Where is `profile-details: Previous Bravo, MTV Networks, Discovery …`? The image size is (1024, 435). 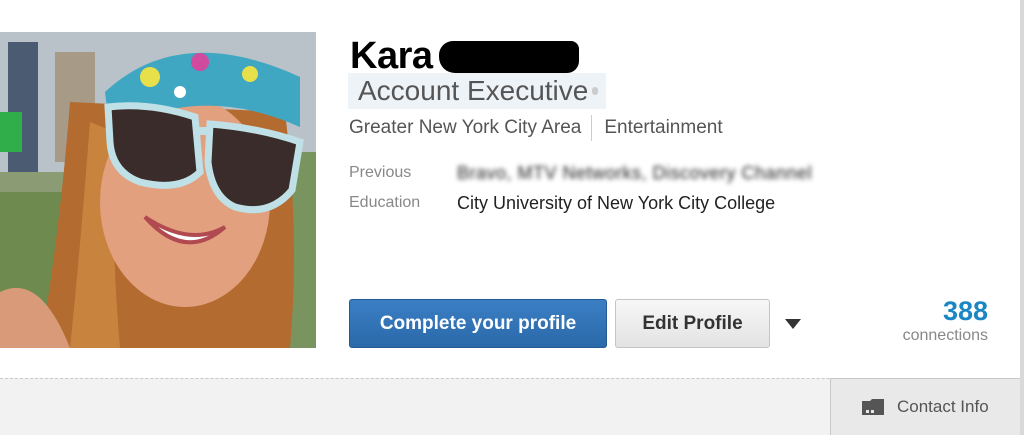
profile-details: Previous Bravo, MTV Networks, Discovery … is located at coordinates (580, 188).